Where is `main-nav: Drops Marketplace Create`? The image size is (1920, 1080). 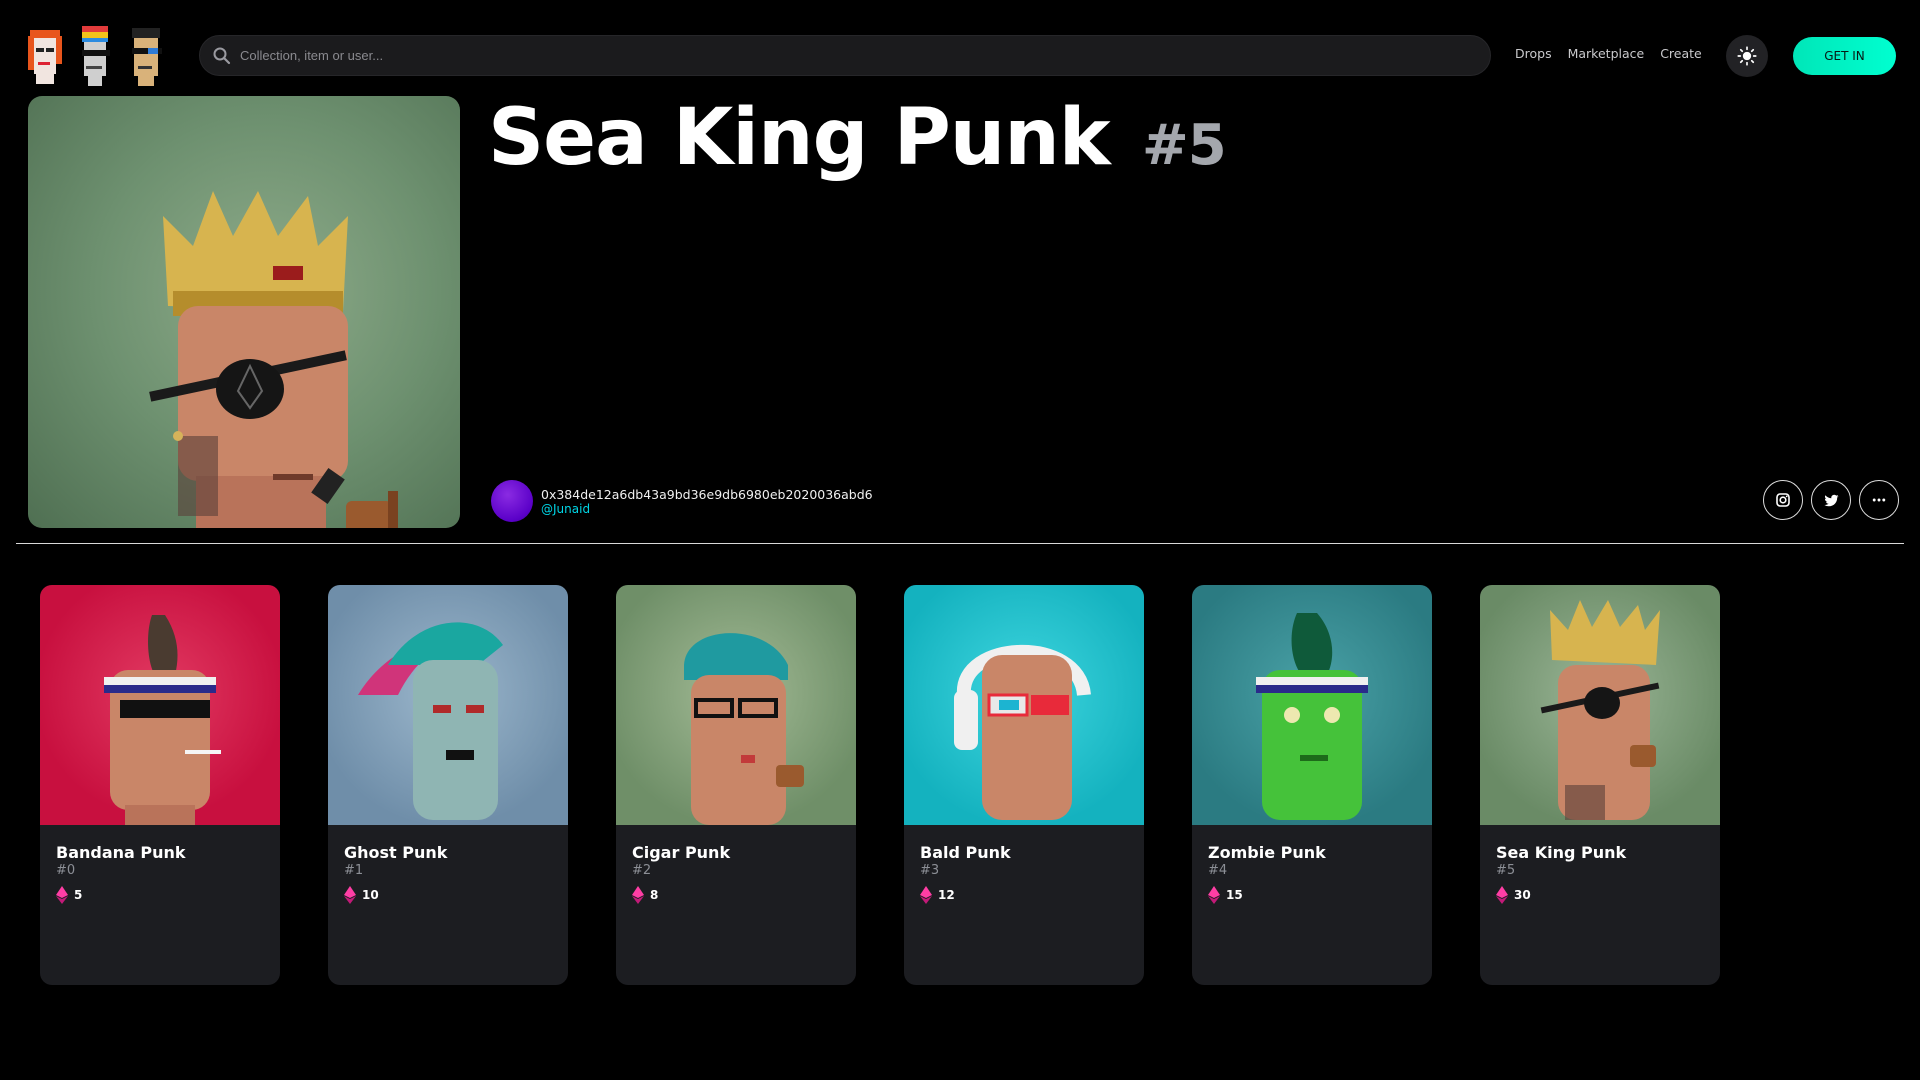 main-nav: Drops Marketplace Create is located at coordinates (1608, 53).